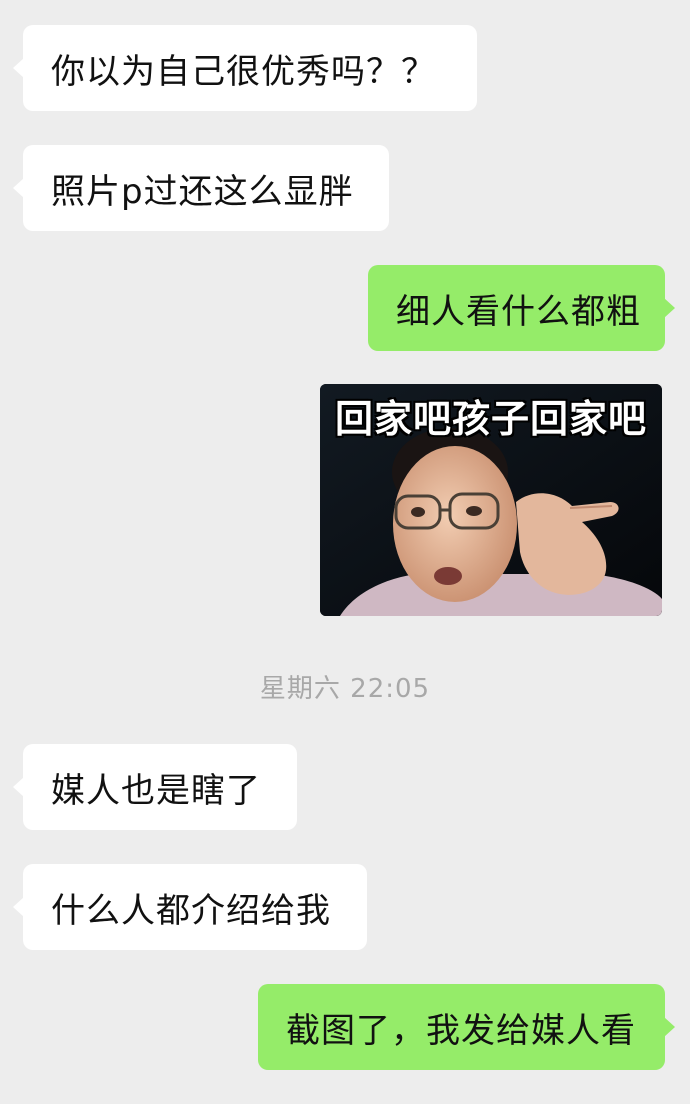 This screenshot has width=690, height=1104. Describe the element at coordinates (156, 790) in the screenshot. I see `message-text: 媒人也是瞎了` at that location.